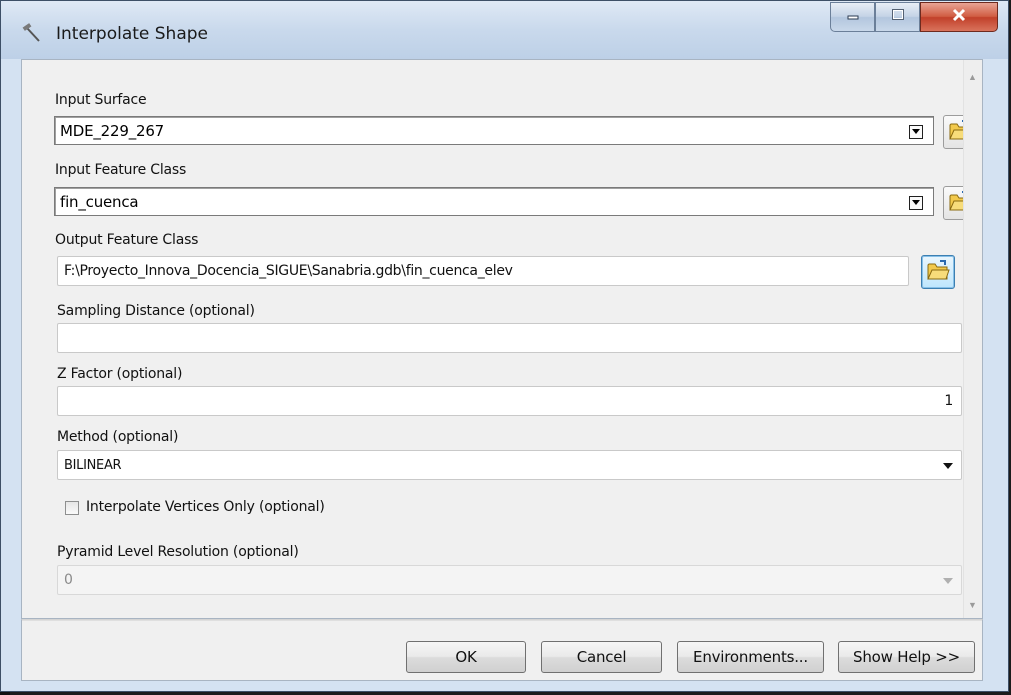  Describe the element at coordinates (120, 374) in the screenshot. I see `z-factor-label: Z Factor (optional)` at that location.